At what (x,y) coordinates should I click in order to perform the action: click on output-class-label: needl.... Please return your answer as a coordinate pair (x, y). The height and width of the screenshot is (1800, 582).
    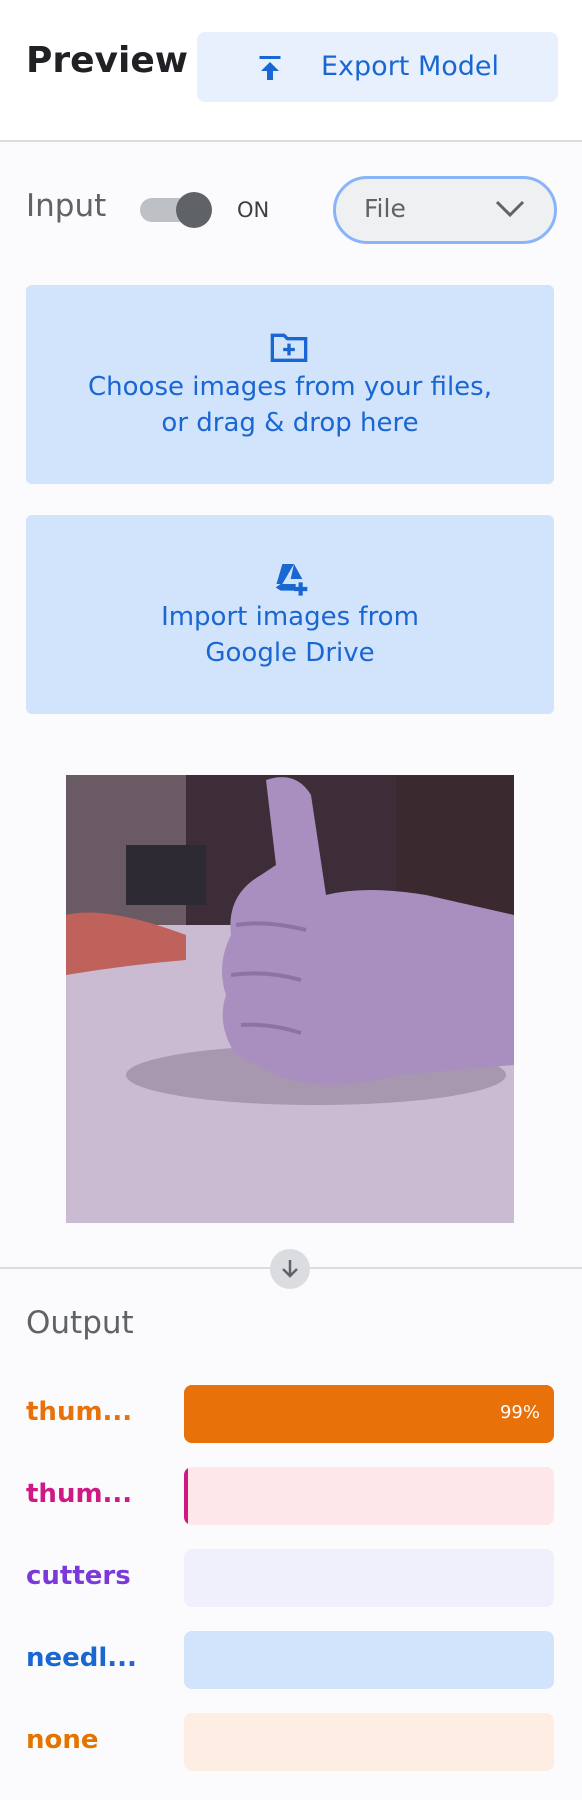
    Looking at the image, I should click on (81, 1658).